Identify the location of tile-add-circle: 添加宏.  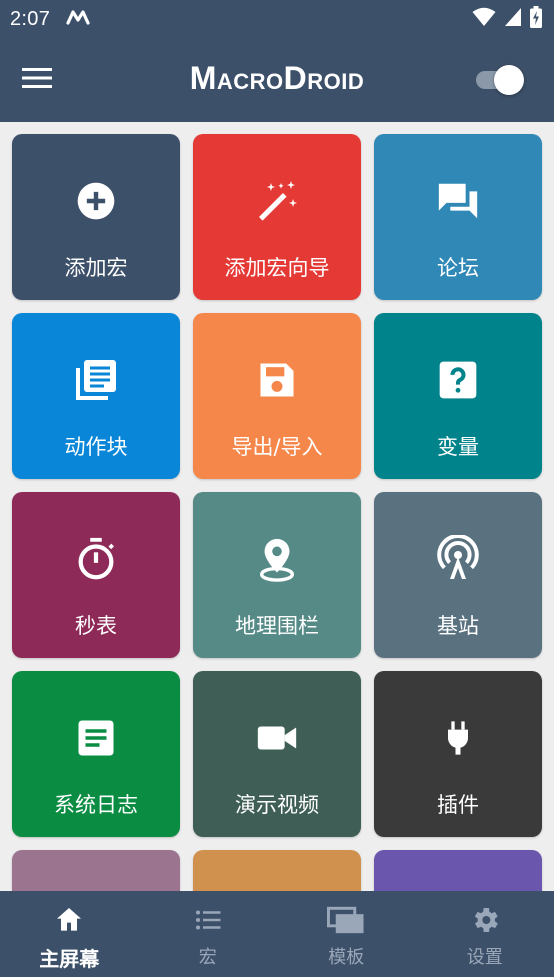
(96, 217).